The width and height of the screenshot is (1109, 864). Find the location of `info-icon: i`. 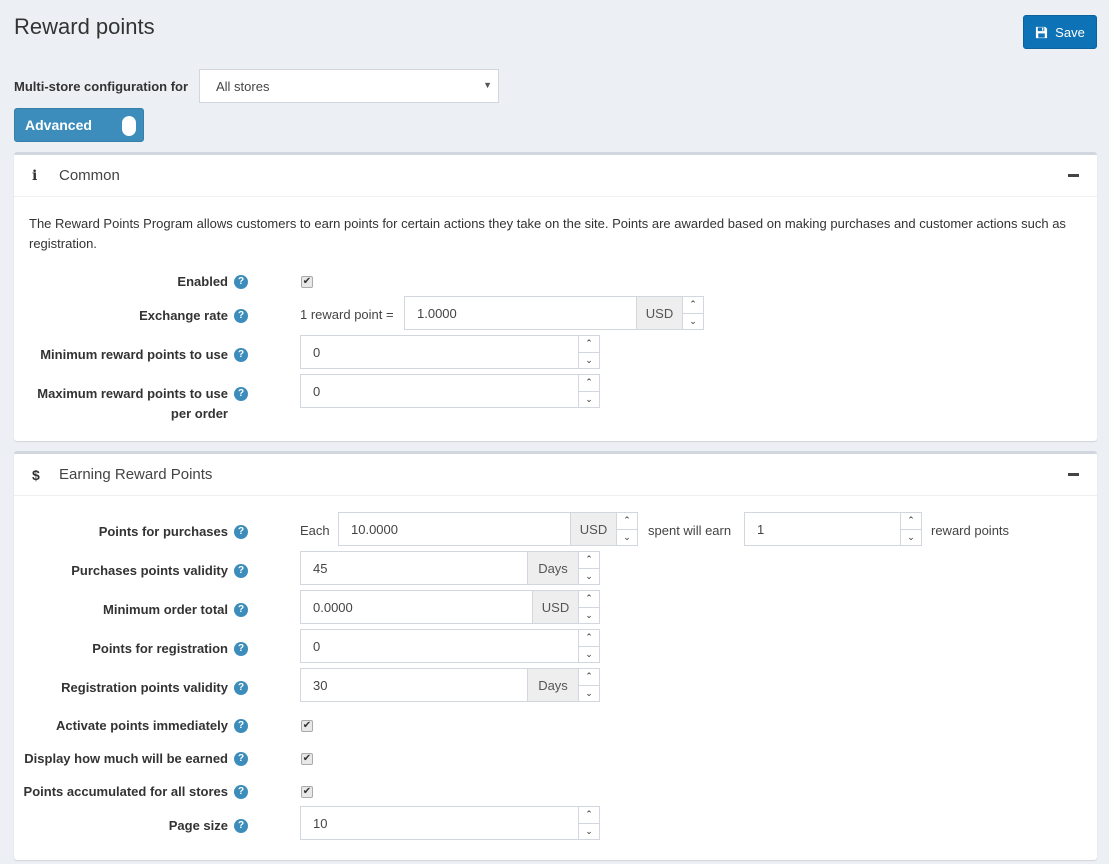

info-icon: i is located at coordinates (35, 175).